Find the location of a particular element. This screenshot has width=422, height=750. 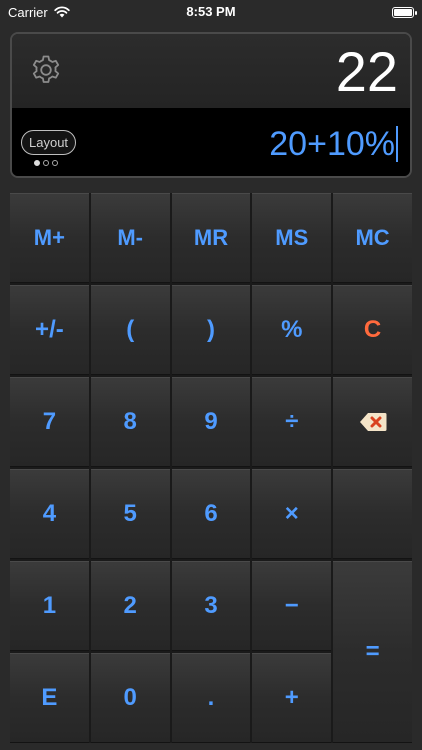

memory-add-button: M+ is located at coordinates (49, 238).